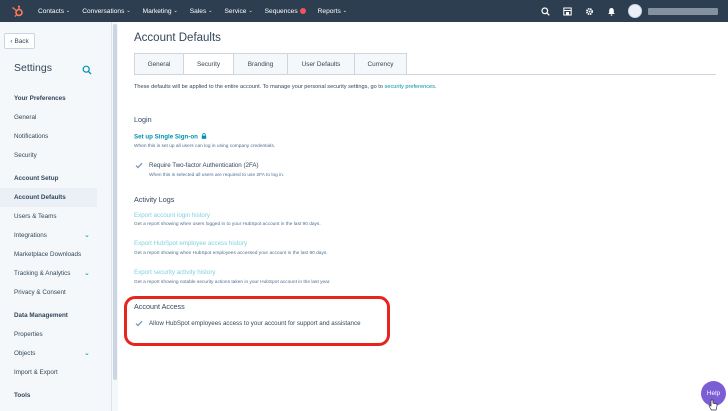 The width and height of the screenshot is (728, 411). Describe the element at coordinates (257, 321) in the screenshot. I see `annotation-highlight` at that location.